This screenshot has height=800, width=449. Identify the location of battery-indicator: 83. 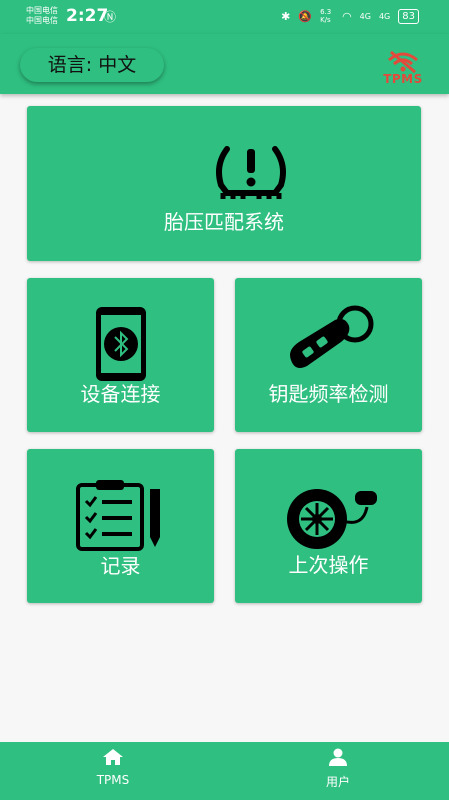
(408, 16).